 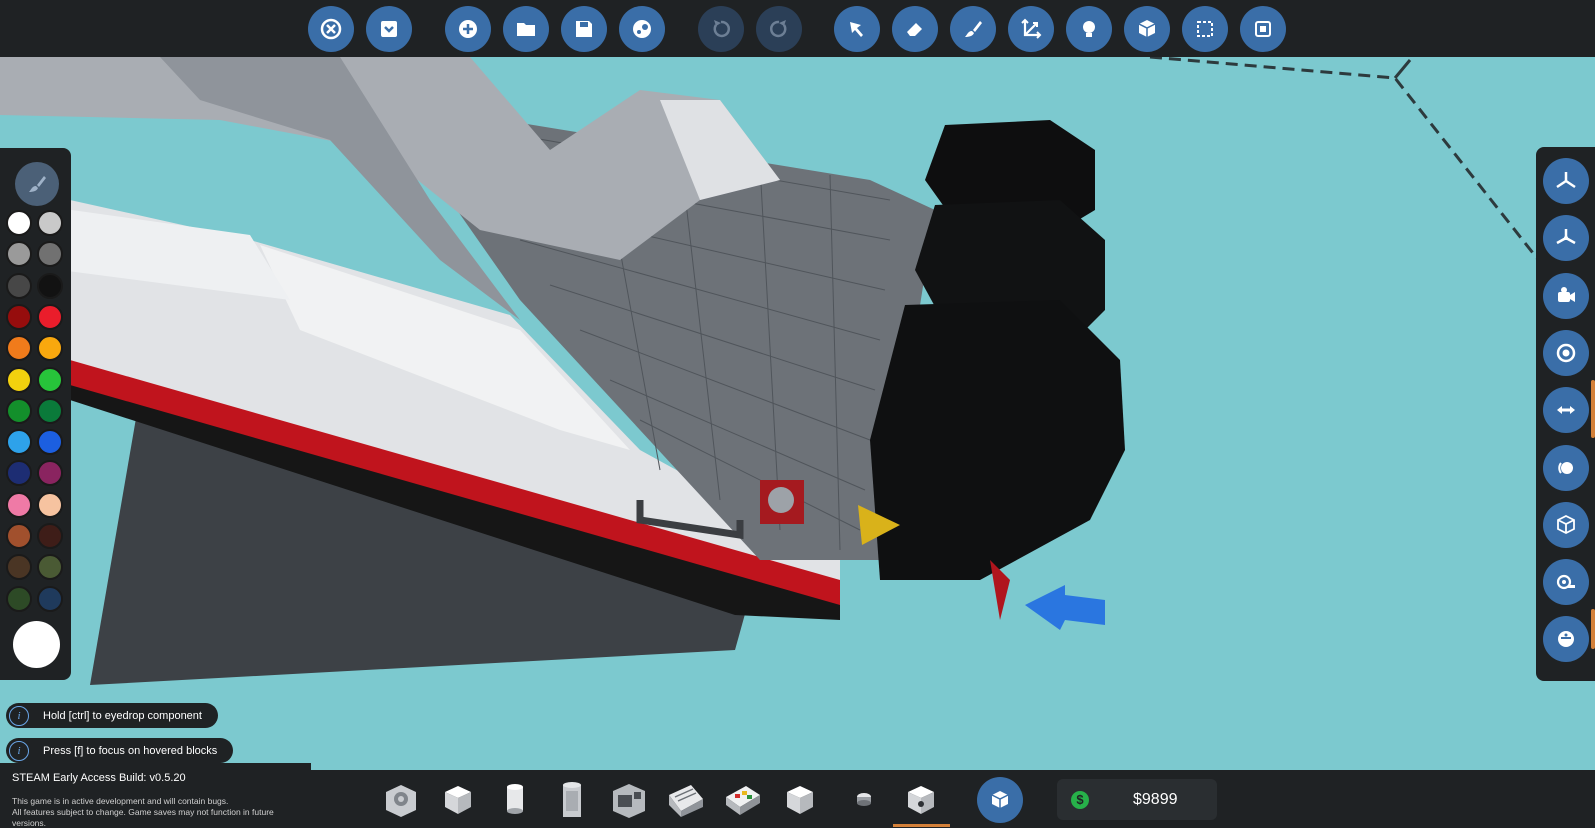 What do you see at coordinates (642, 29) in the screenshot?
I see `steam-workshop-button` at bounding box center [642, 29].